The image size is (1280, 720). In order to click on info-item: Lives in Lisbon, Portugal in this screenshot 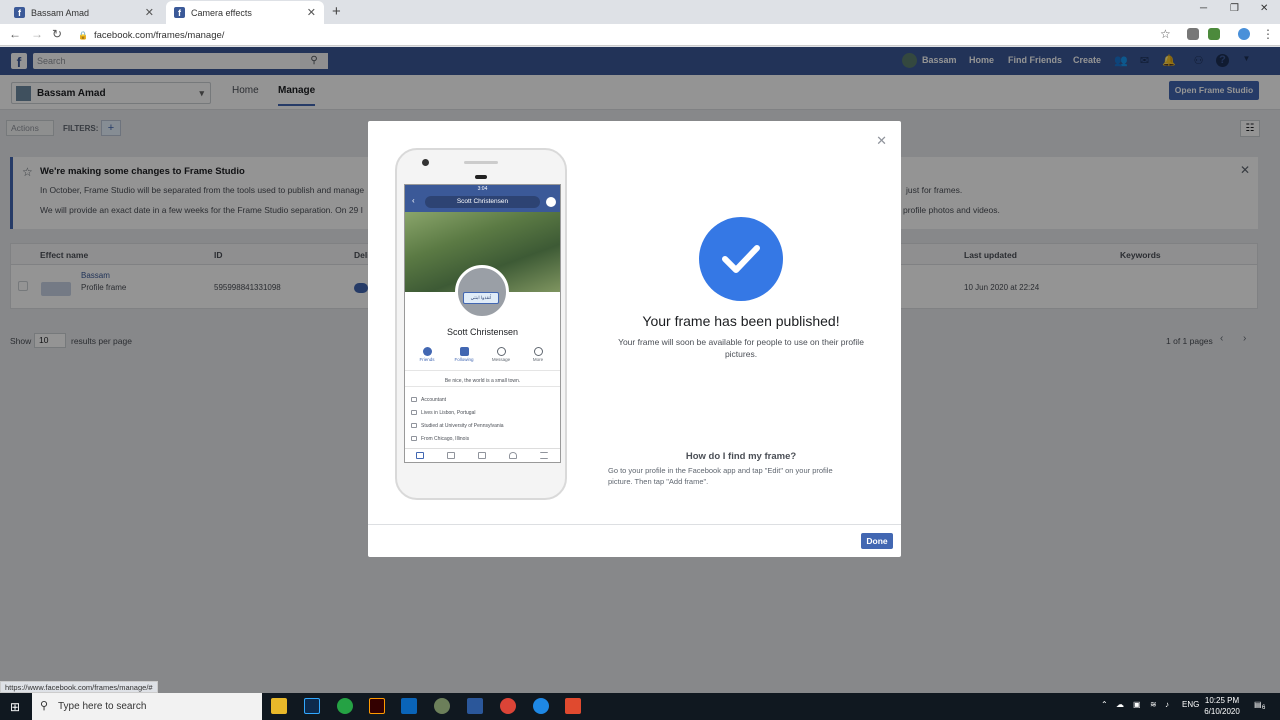, I will do `click(443, 413)`.